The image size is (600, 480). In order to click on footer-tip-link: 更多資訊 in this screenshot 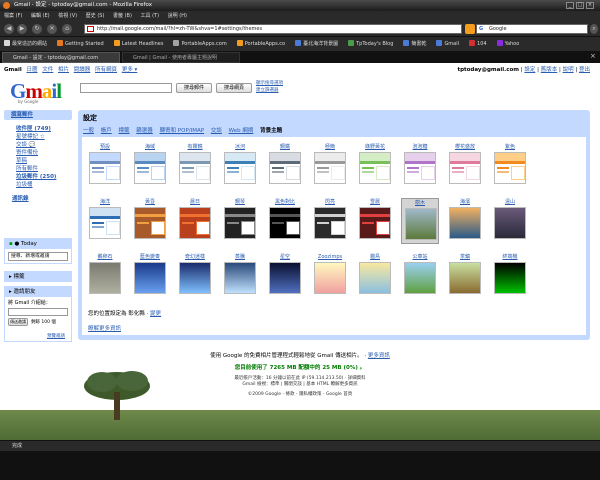, I will do `click(379, 356)`.